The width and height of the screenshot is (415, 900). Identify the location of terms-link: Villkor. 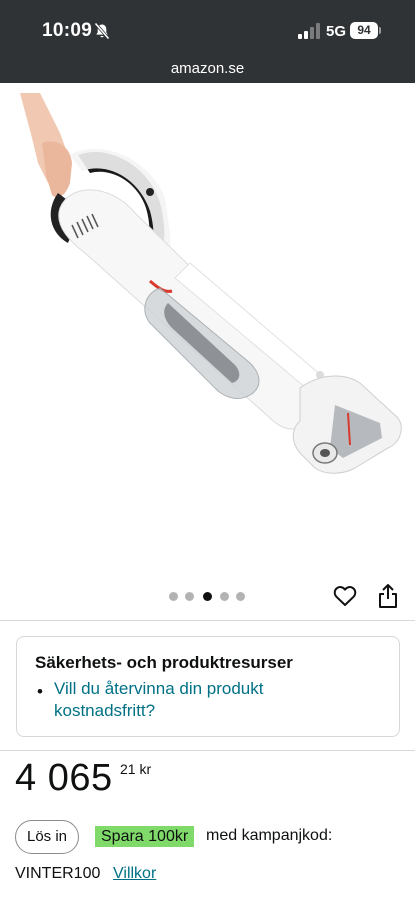
(134, 874).